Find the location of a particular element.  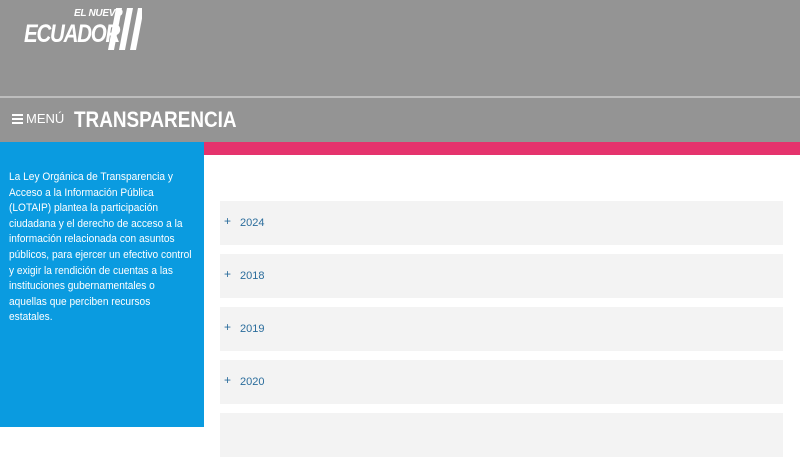

menu-label: MENÚ is located at coordinates (45, 118).